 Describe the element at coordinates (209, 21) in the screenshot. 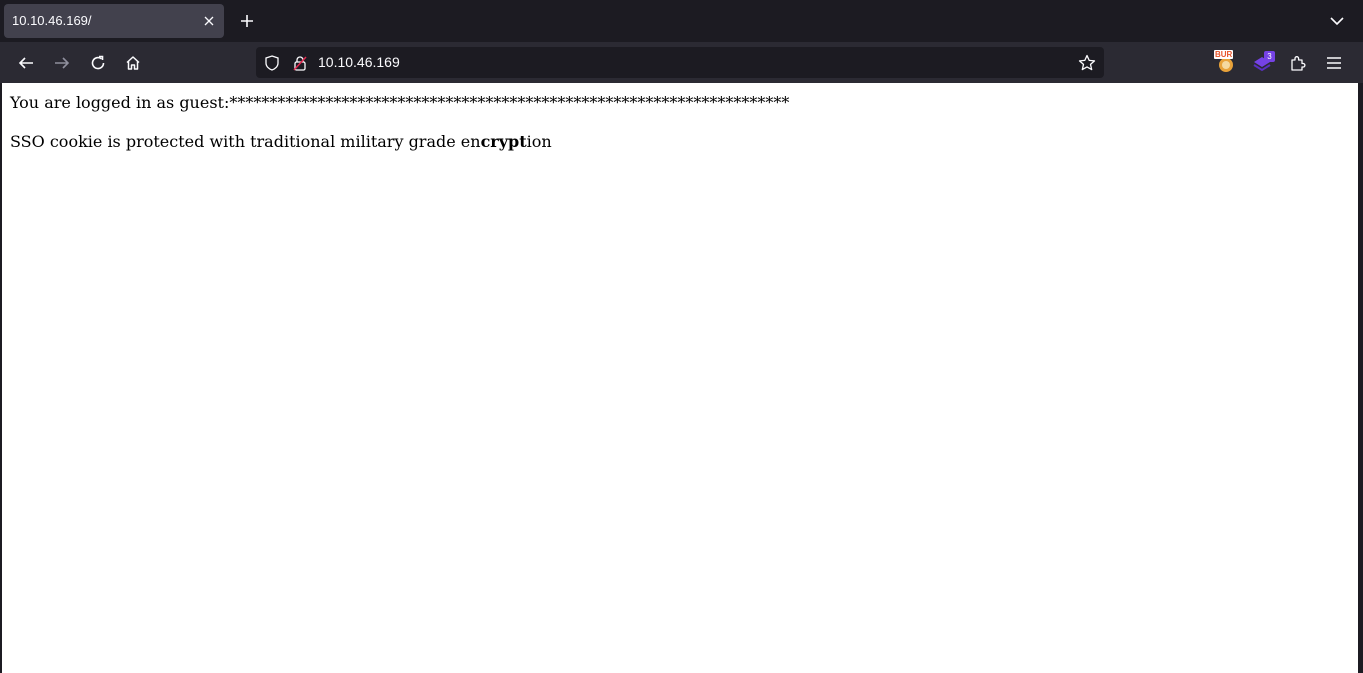

I see `close-icon` at that location.